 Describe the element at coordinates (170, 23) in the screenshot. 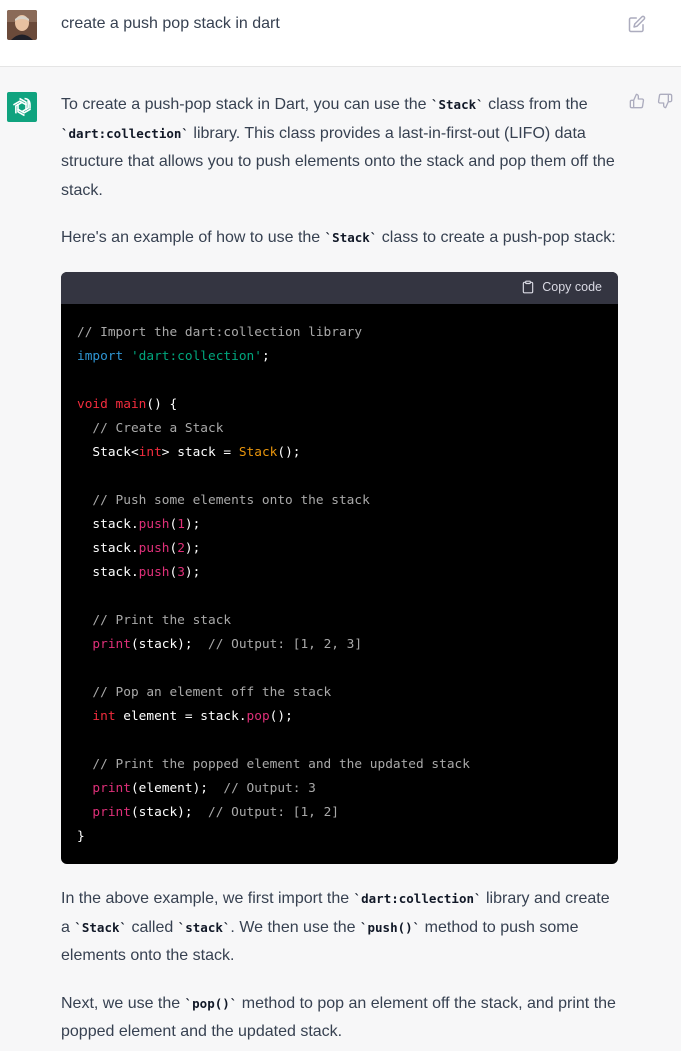

I see `user-prompt: create a push pop stack in dart` at that location.